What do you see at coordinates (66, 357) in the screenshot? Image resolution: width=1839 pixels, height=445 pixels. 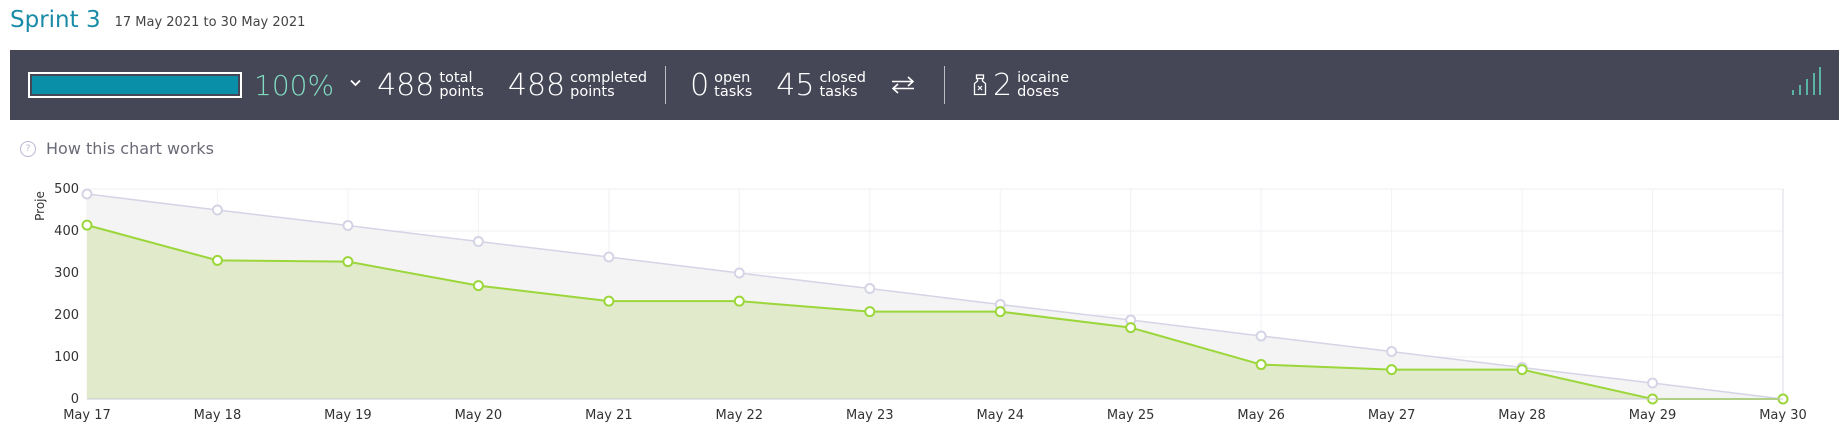 I see `y-tick-label: 100` at bounding box center [66, 357].